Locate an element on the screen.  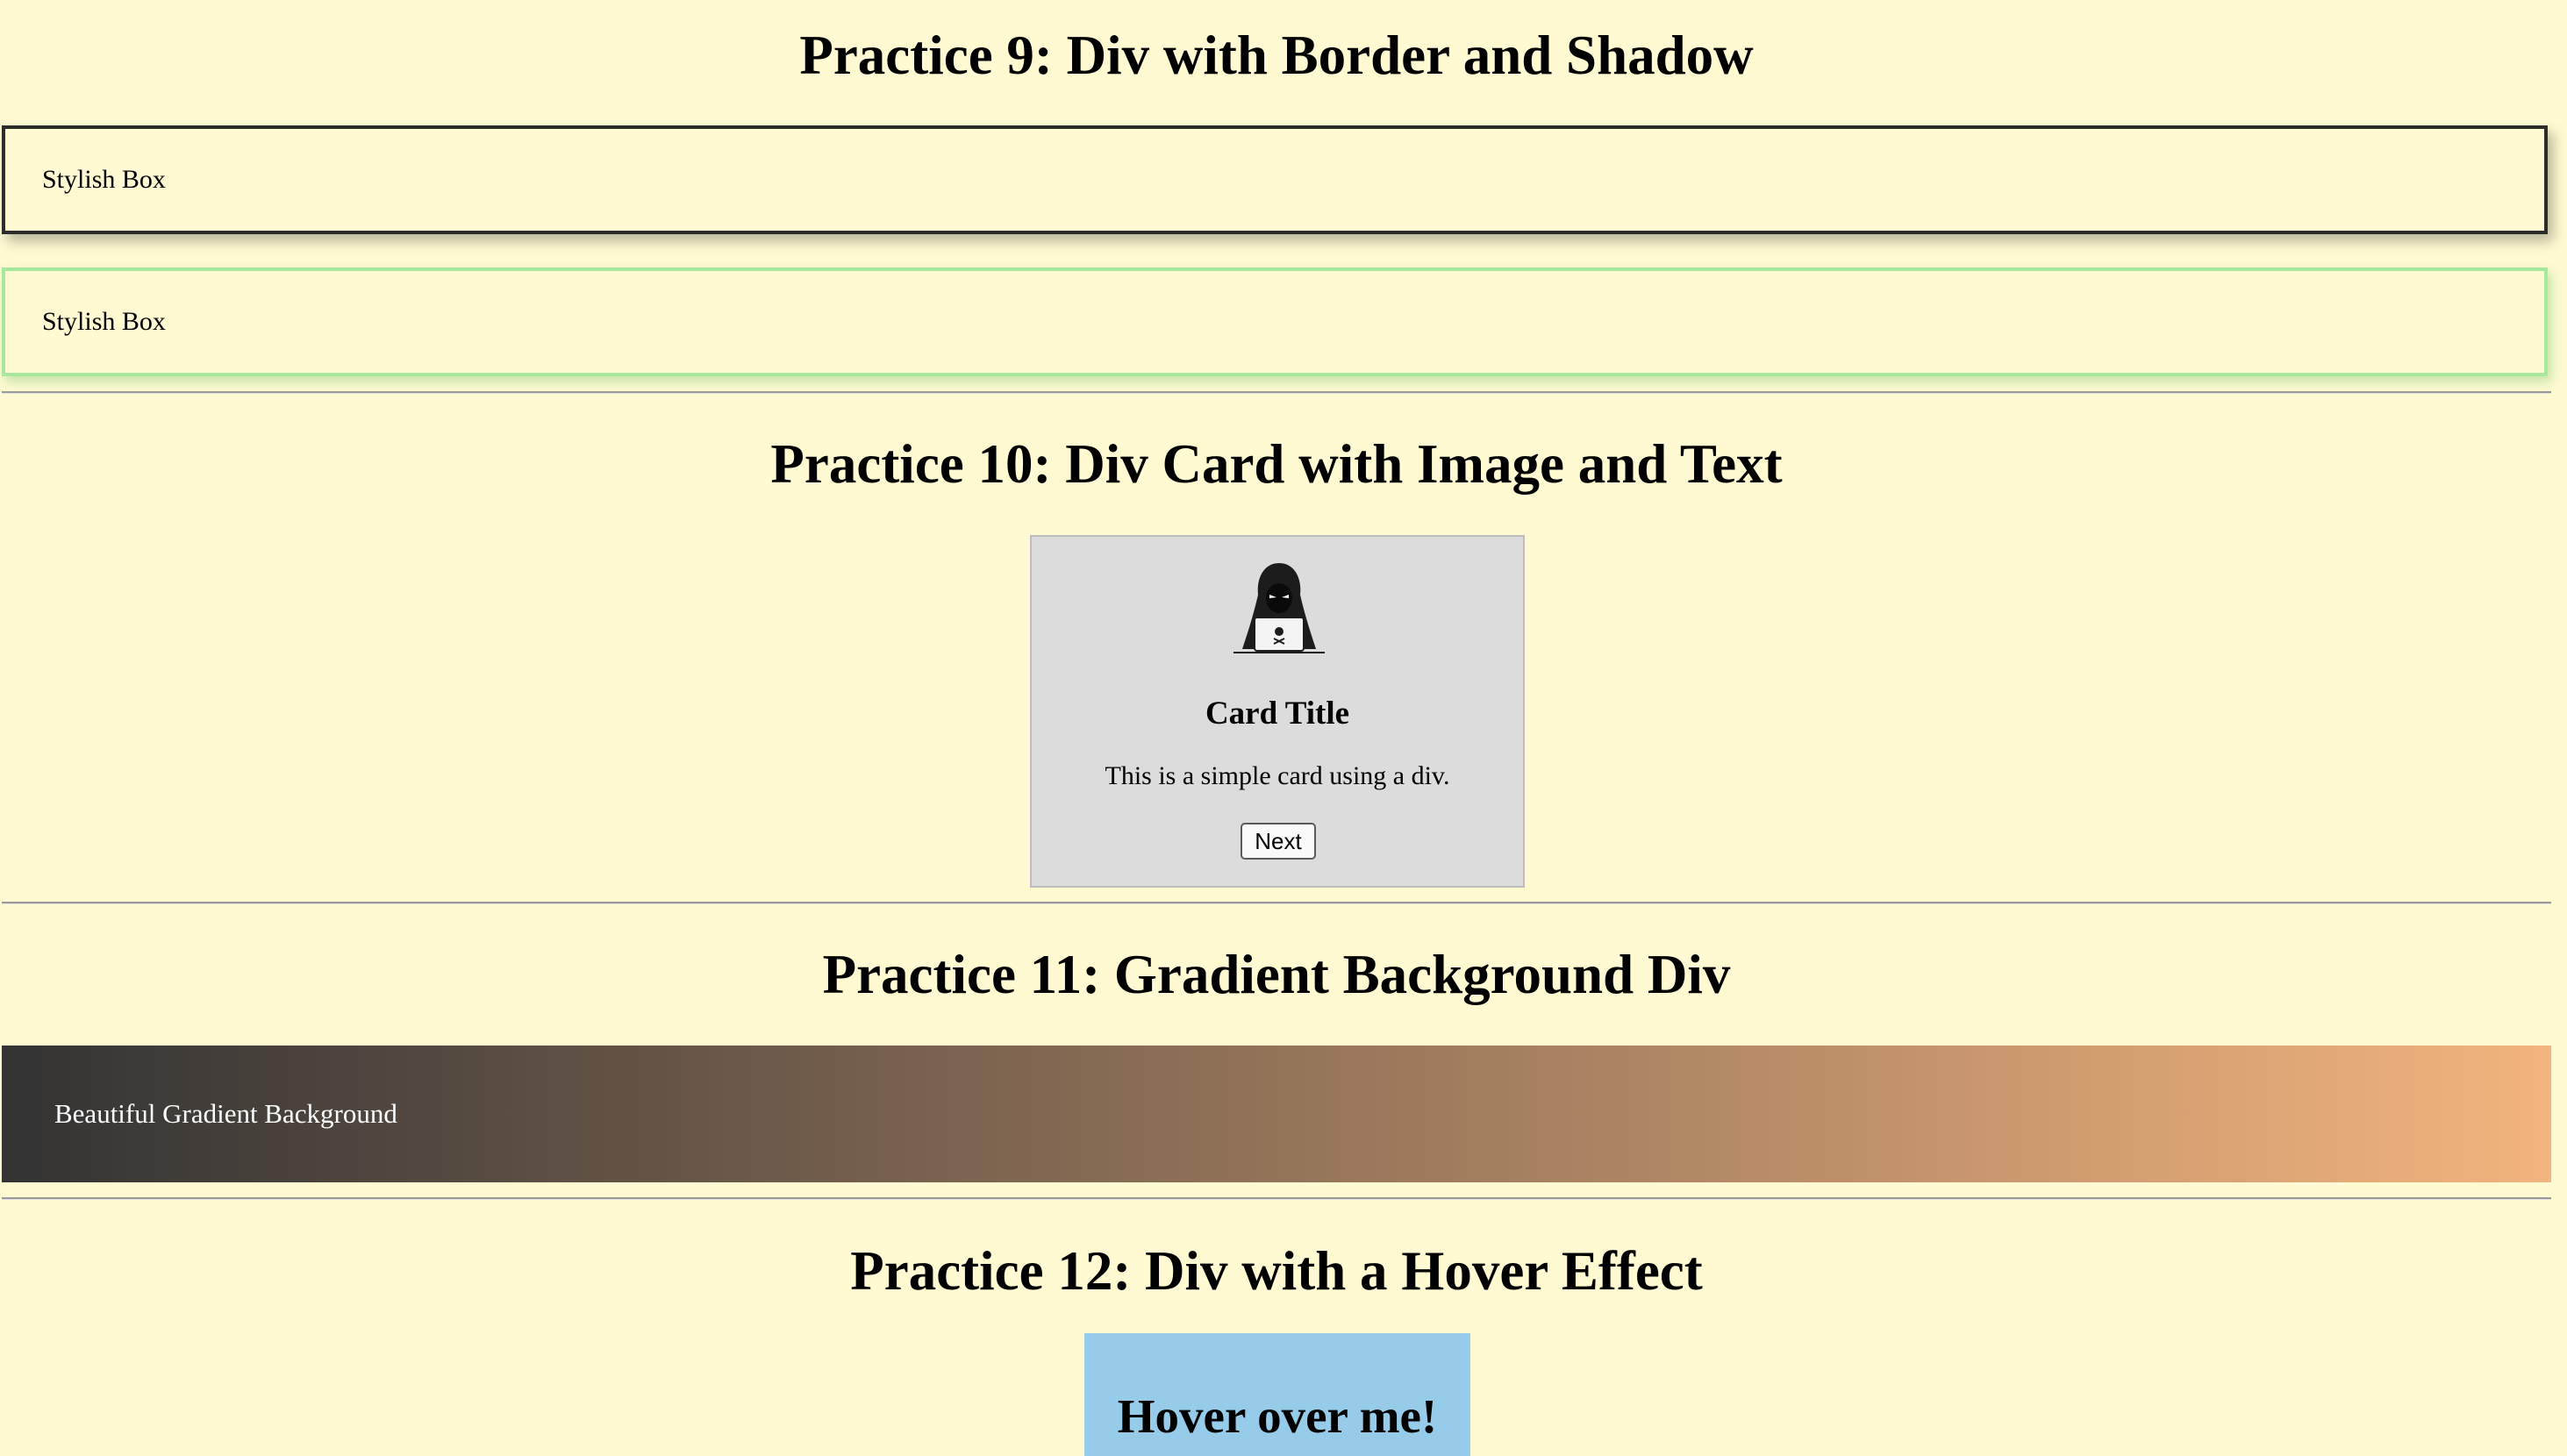
hover-box: Hover over me! is located at coordinates (1277, 1394).